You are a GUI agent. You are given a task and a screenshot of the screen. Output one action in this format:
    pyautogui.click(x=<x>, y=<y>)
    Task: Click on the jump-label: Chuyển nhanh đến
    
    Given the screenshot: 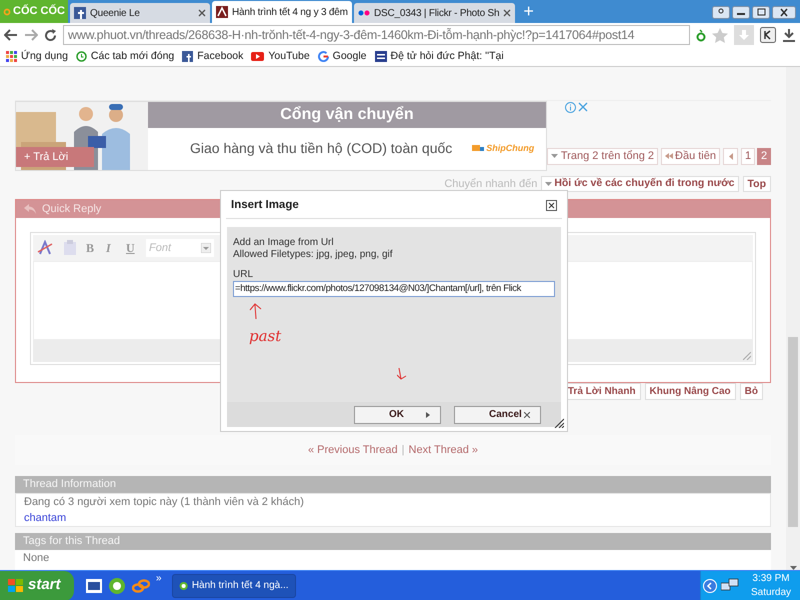 What is the action you would take?
    pyautogui.click(x=491, y=184)
    